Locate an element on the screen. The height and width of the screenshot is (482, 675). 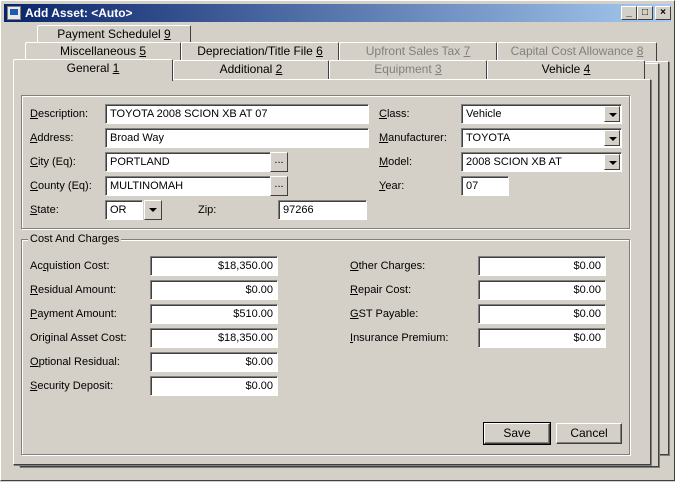
residual-amount-field: $0.00 is located at coordinates (214, 290).